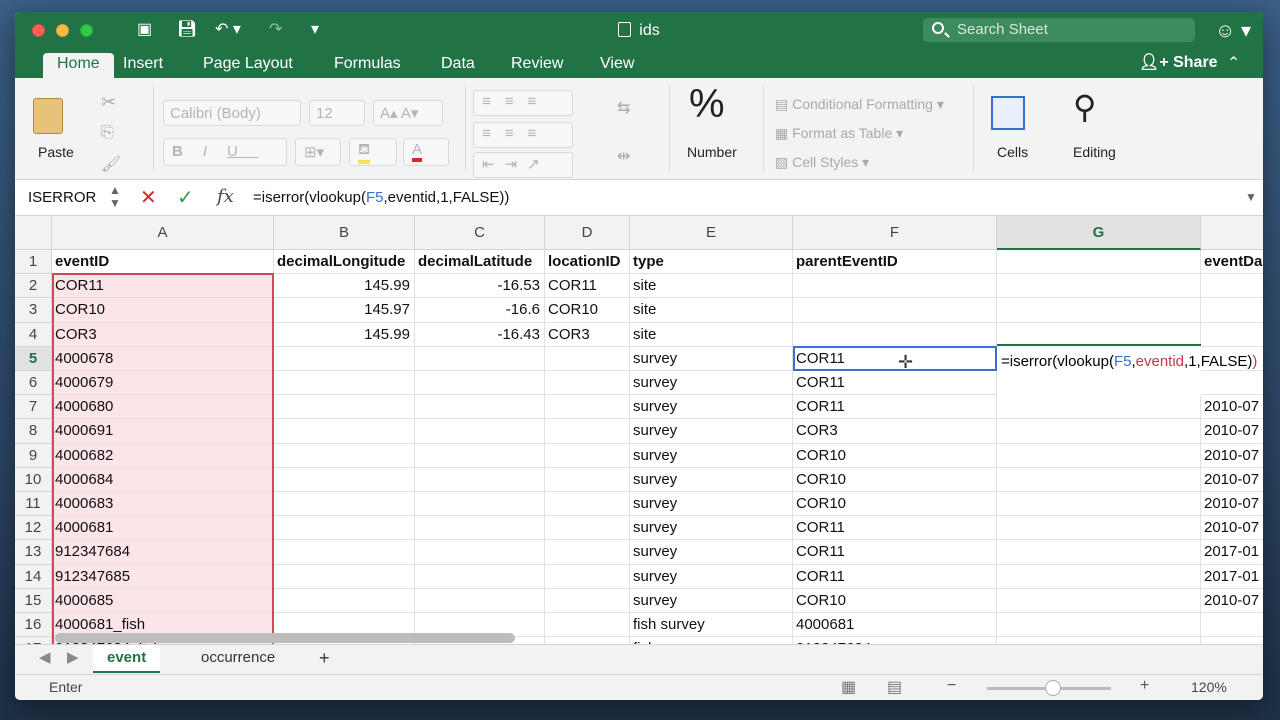 The width and height of the screenshot is (1280, 720). I want to click on table-cell: -16.53, so click(480, 286).